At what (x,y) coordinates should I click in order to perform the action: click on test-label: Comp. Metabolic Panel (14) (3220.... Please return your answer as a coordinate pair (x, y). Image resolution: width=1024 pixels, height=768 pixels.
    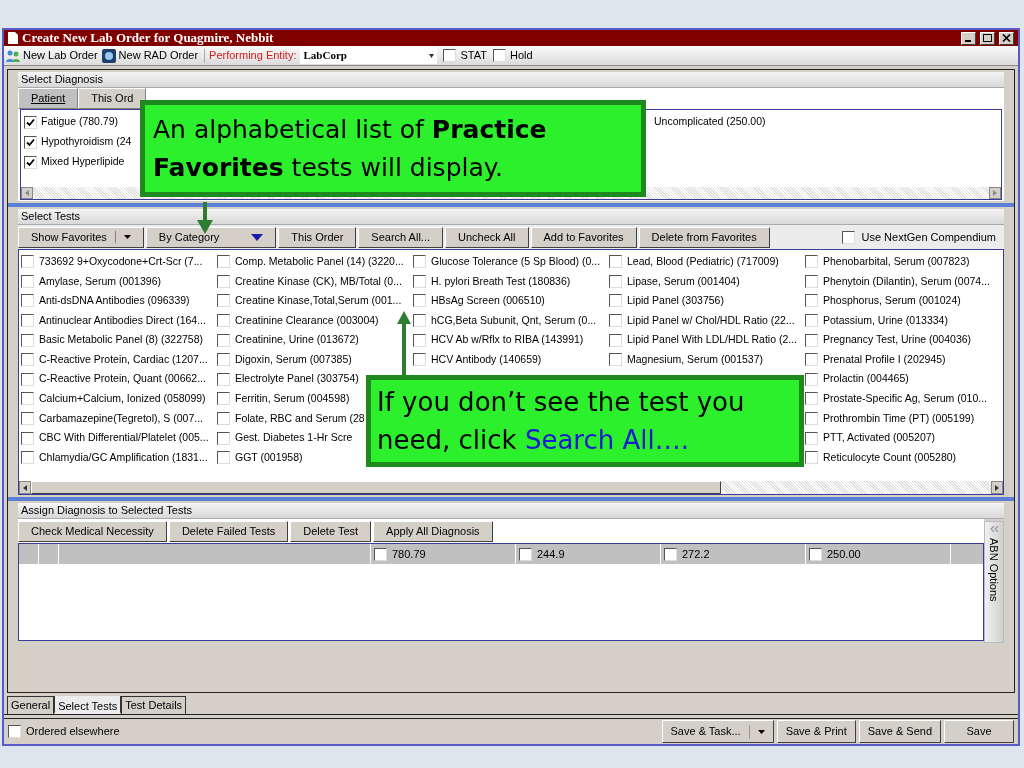
    Looking at the image, I should click on (319, 261).